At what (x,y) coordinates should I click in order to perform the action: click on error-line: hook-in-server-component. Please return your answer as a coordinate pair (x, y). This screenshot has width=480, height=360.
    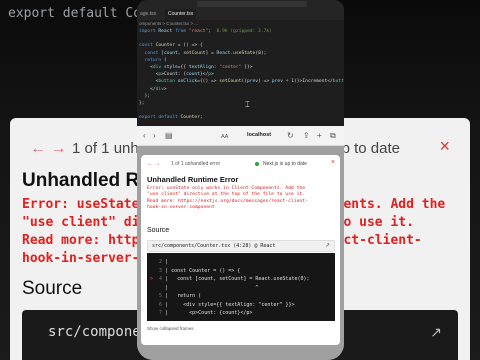
    Looking at the image, I should click on (241, 208).